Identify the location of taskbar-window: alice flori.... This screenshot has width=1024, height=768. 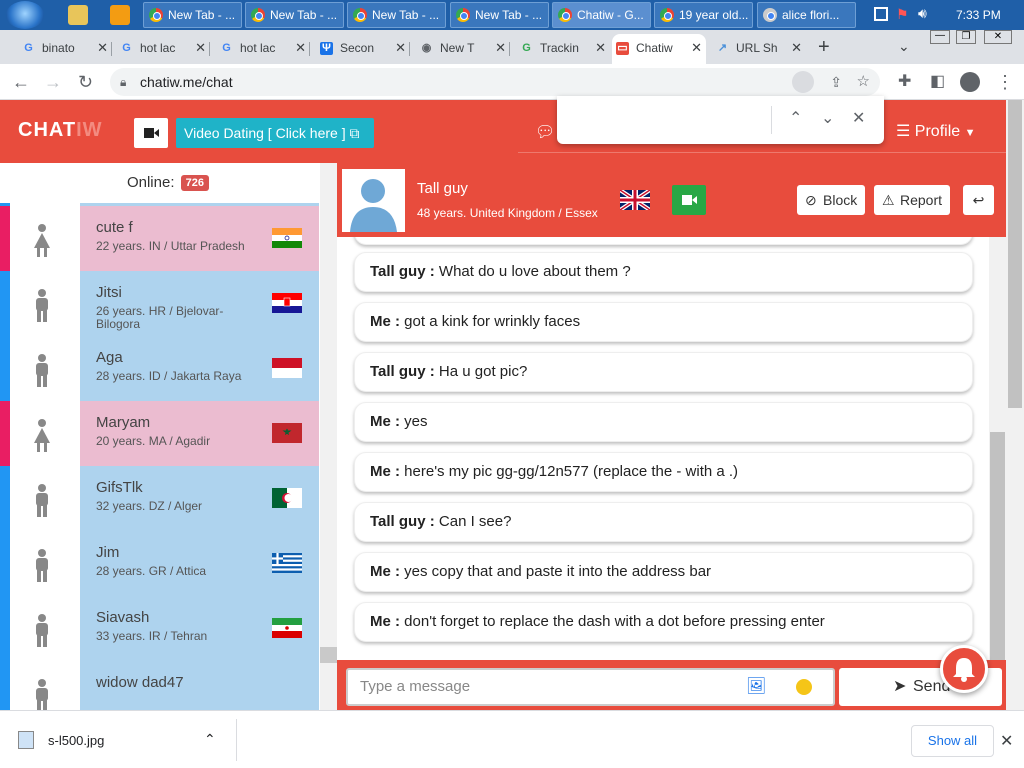
(806, 15).